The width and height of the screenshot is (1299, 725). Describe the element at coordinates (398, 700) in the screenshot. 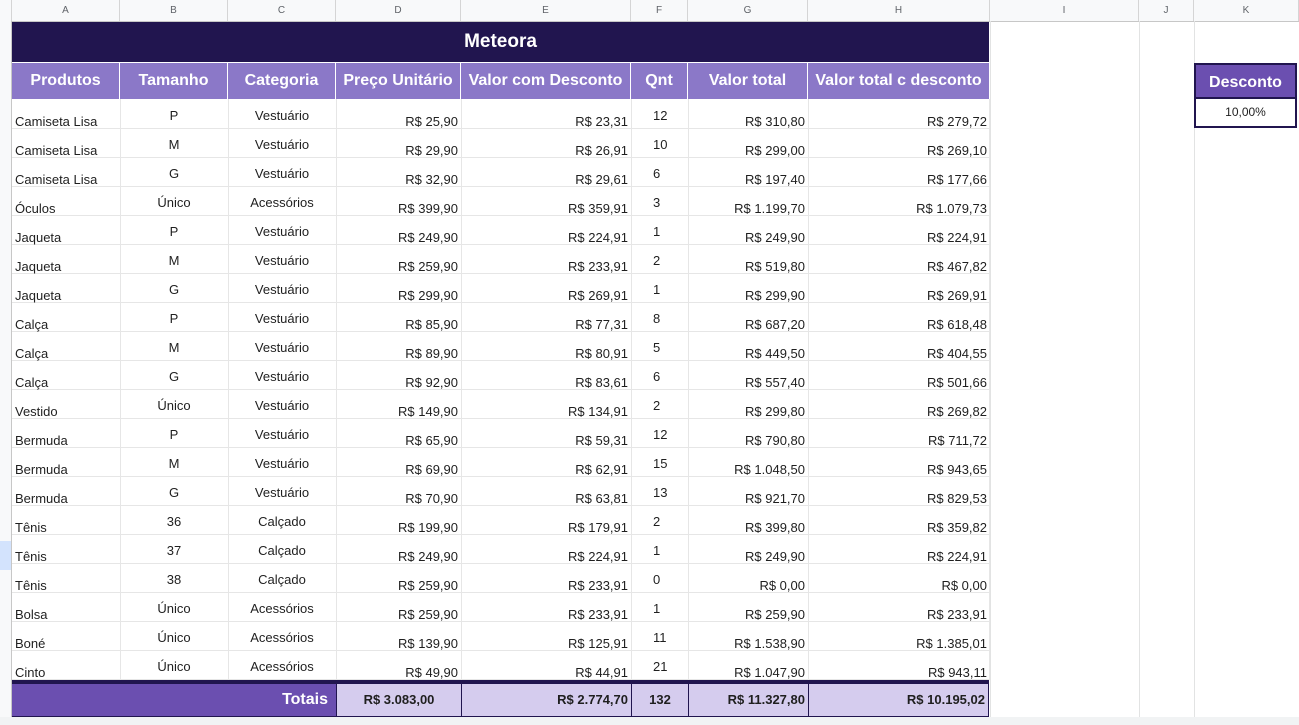

I see `total-preco-unitario: R$ 3.083,00` at that location.